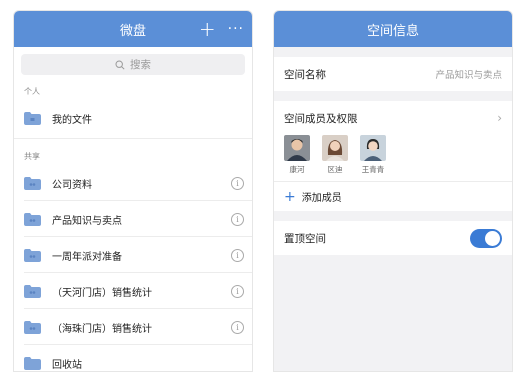 This screenshot has width=529, height=379. Describe the element at coordinates (499, 118) in the screenshot. I see `chevron-right-icon: ›` at that location.